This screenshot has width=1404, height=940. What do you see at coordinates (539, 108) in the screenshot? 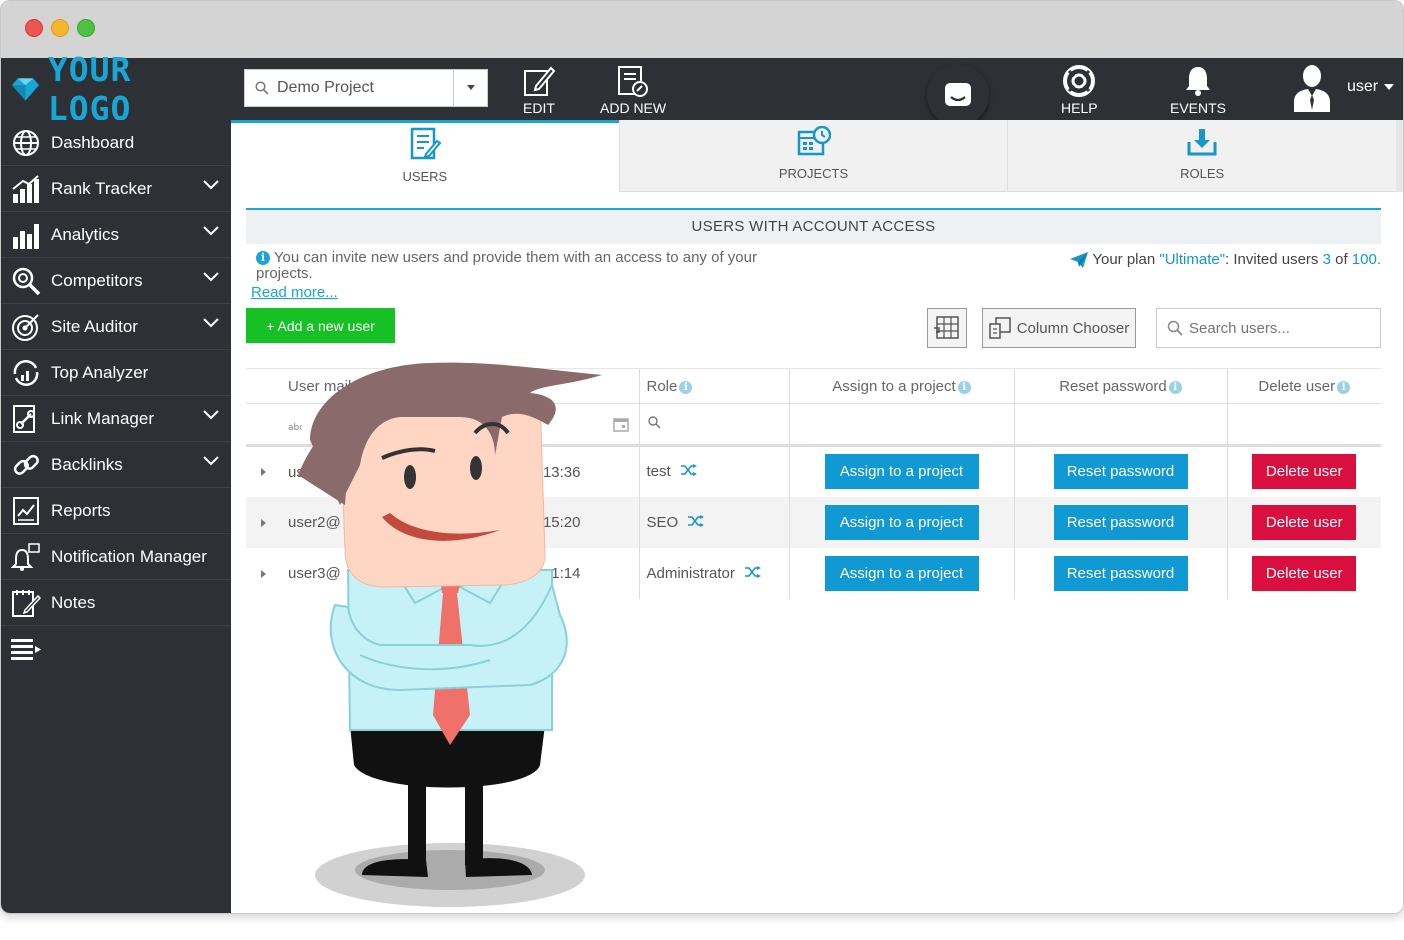
I see `edit-label: EDIT` at bounding box center [539, 108].